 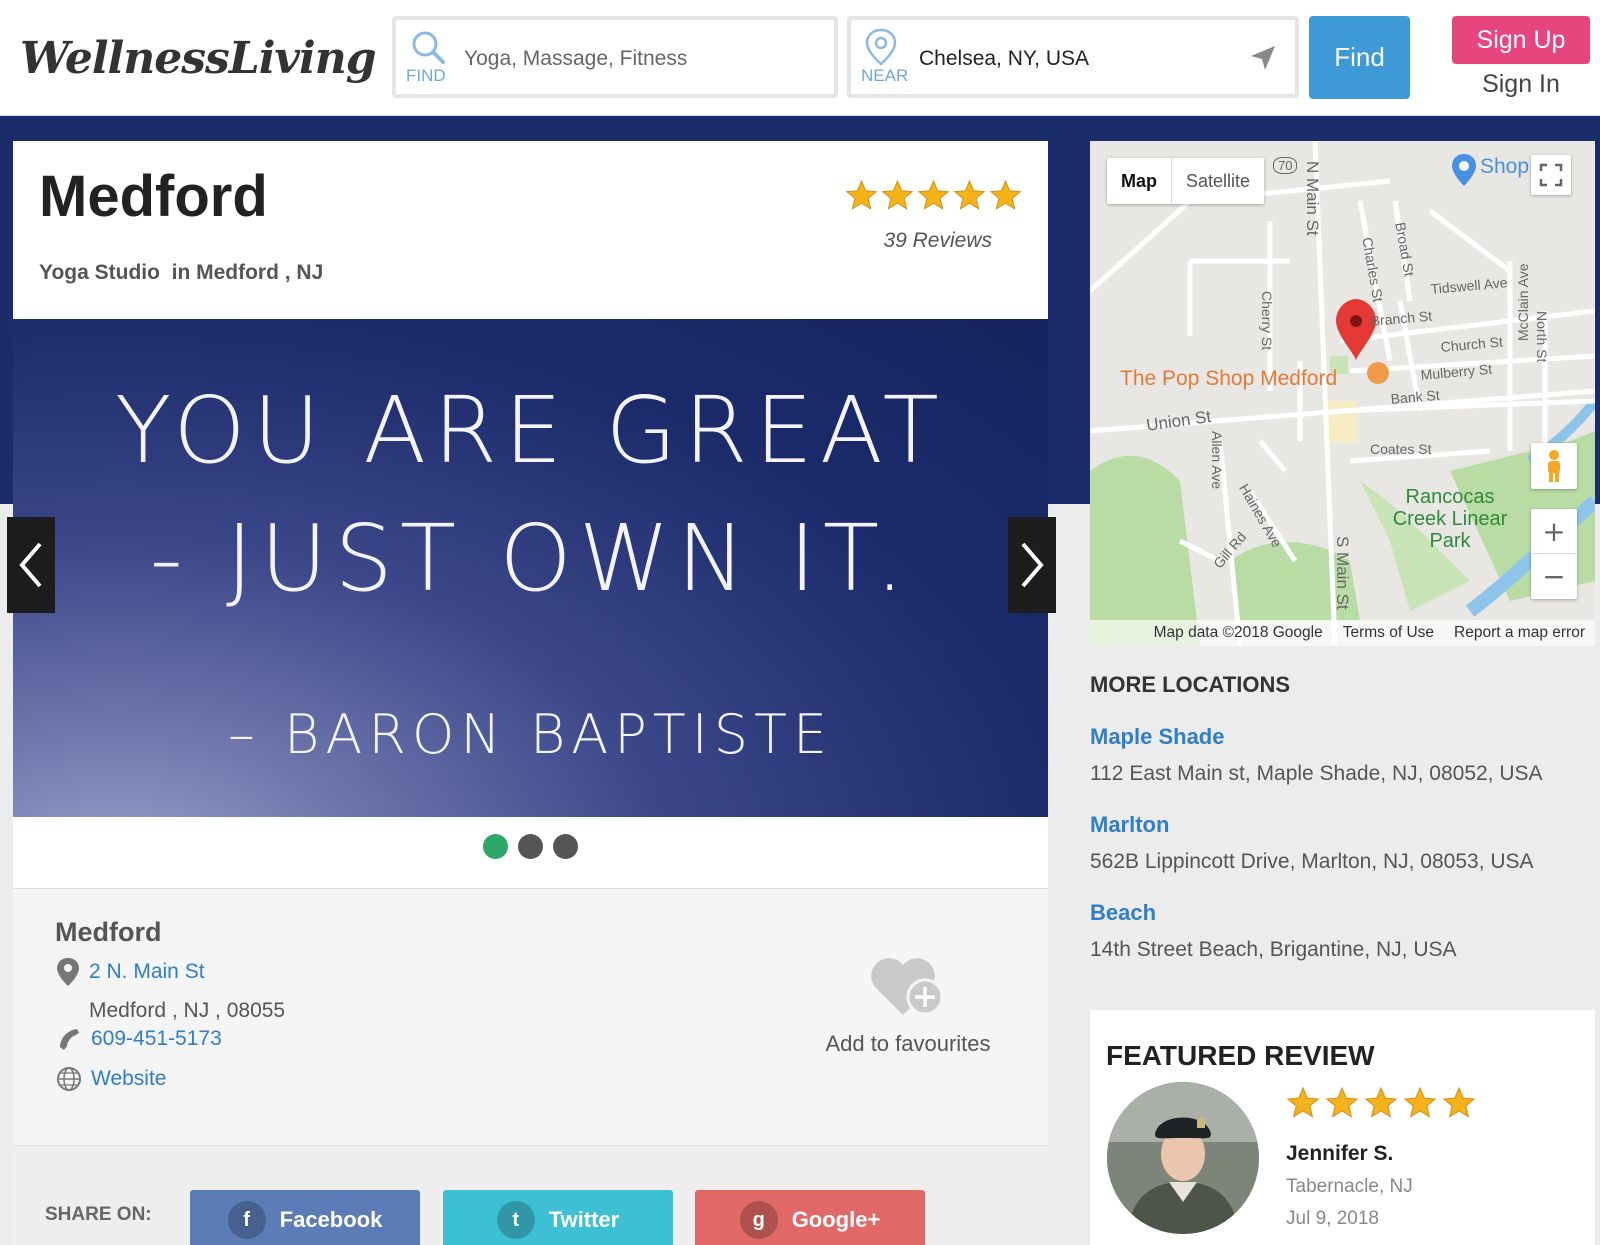 I want to click on business-category: Yoga Studio, so click(x=99, y=272).